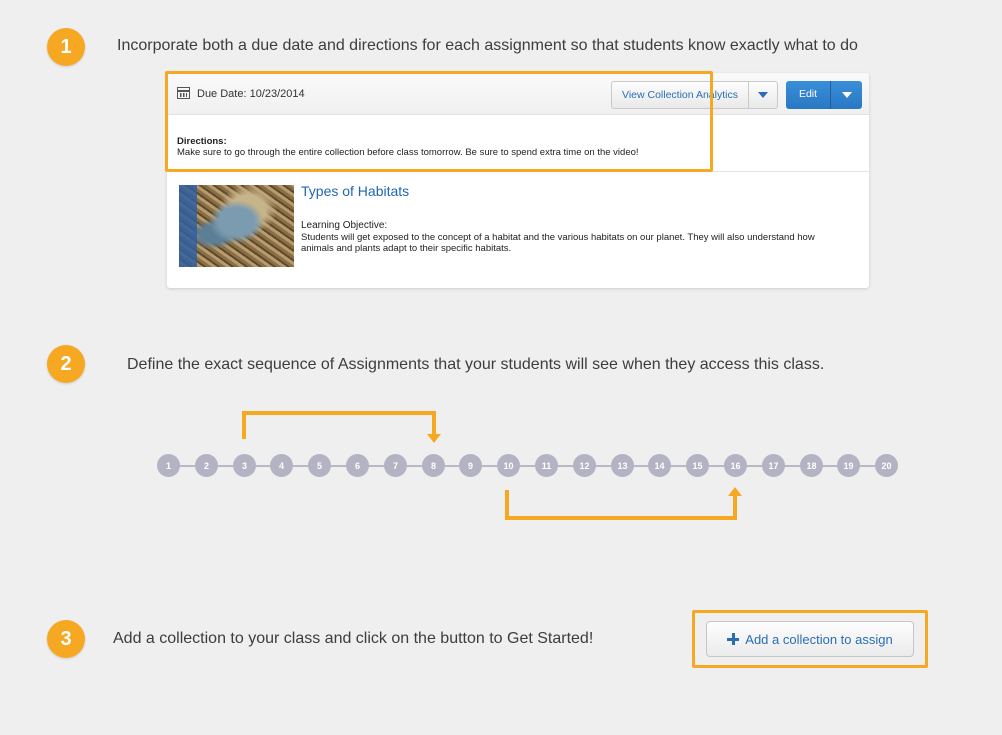 The width and height of the screenshot is (1002, 735). Describe the element at coordinates (355, 191) in the screenshot. I see `collection-title-link: Types of Habitats` at that location.